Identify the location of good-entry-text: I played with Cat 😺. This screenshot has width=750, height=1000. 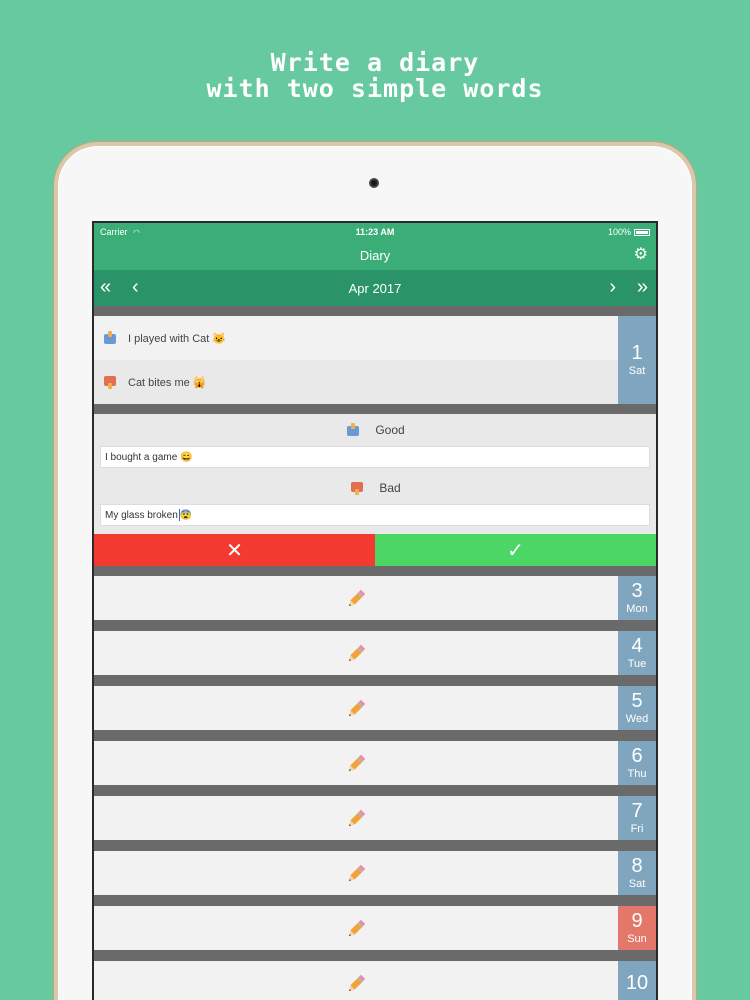
(177, 338).